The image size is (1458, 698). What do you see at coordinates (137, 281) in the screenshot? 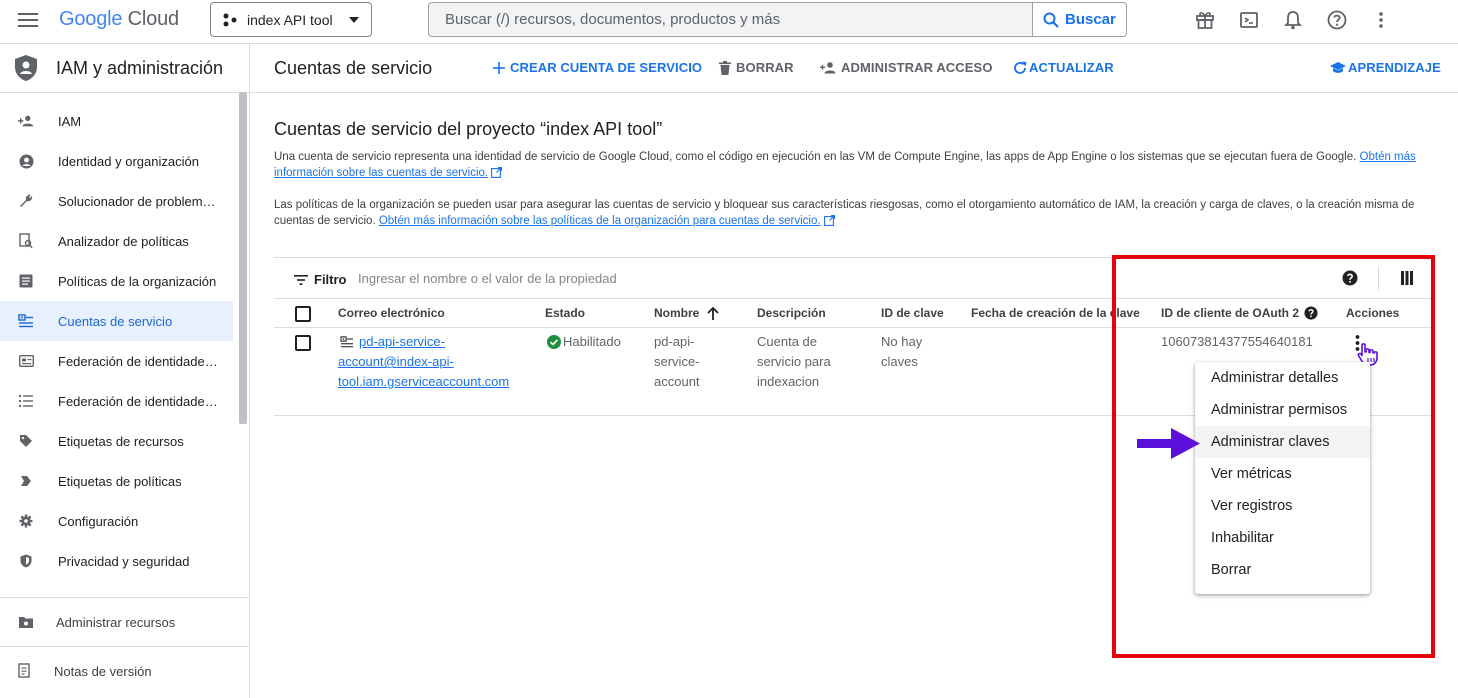
I see `sidebar-item-label: Políticas de la organización` at bounding box center [137, 281].